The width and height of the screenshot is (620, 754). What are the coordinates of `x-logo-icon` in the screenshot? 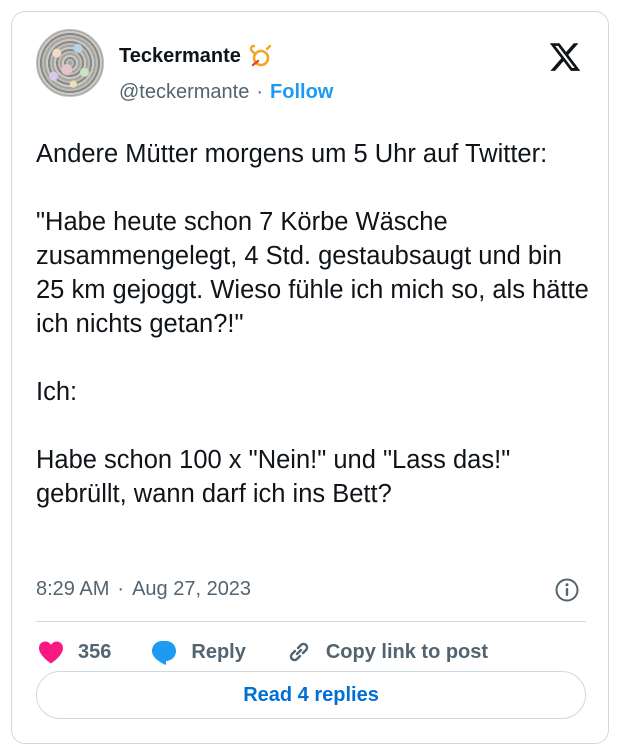 It's located at (565, 57).